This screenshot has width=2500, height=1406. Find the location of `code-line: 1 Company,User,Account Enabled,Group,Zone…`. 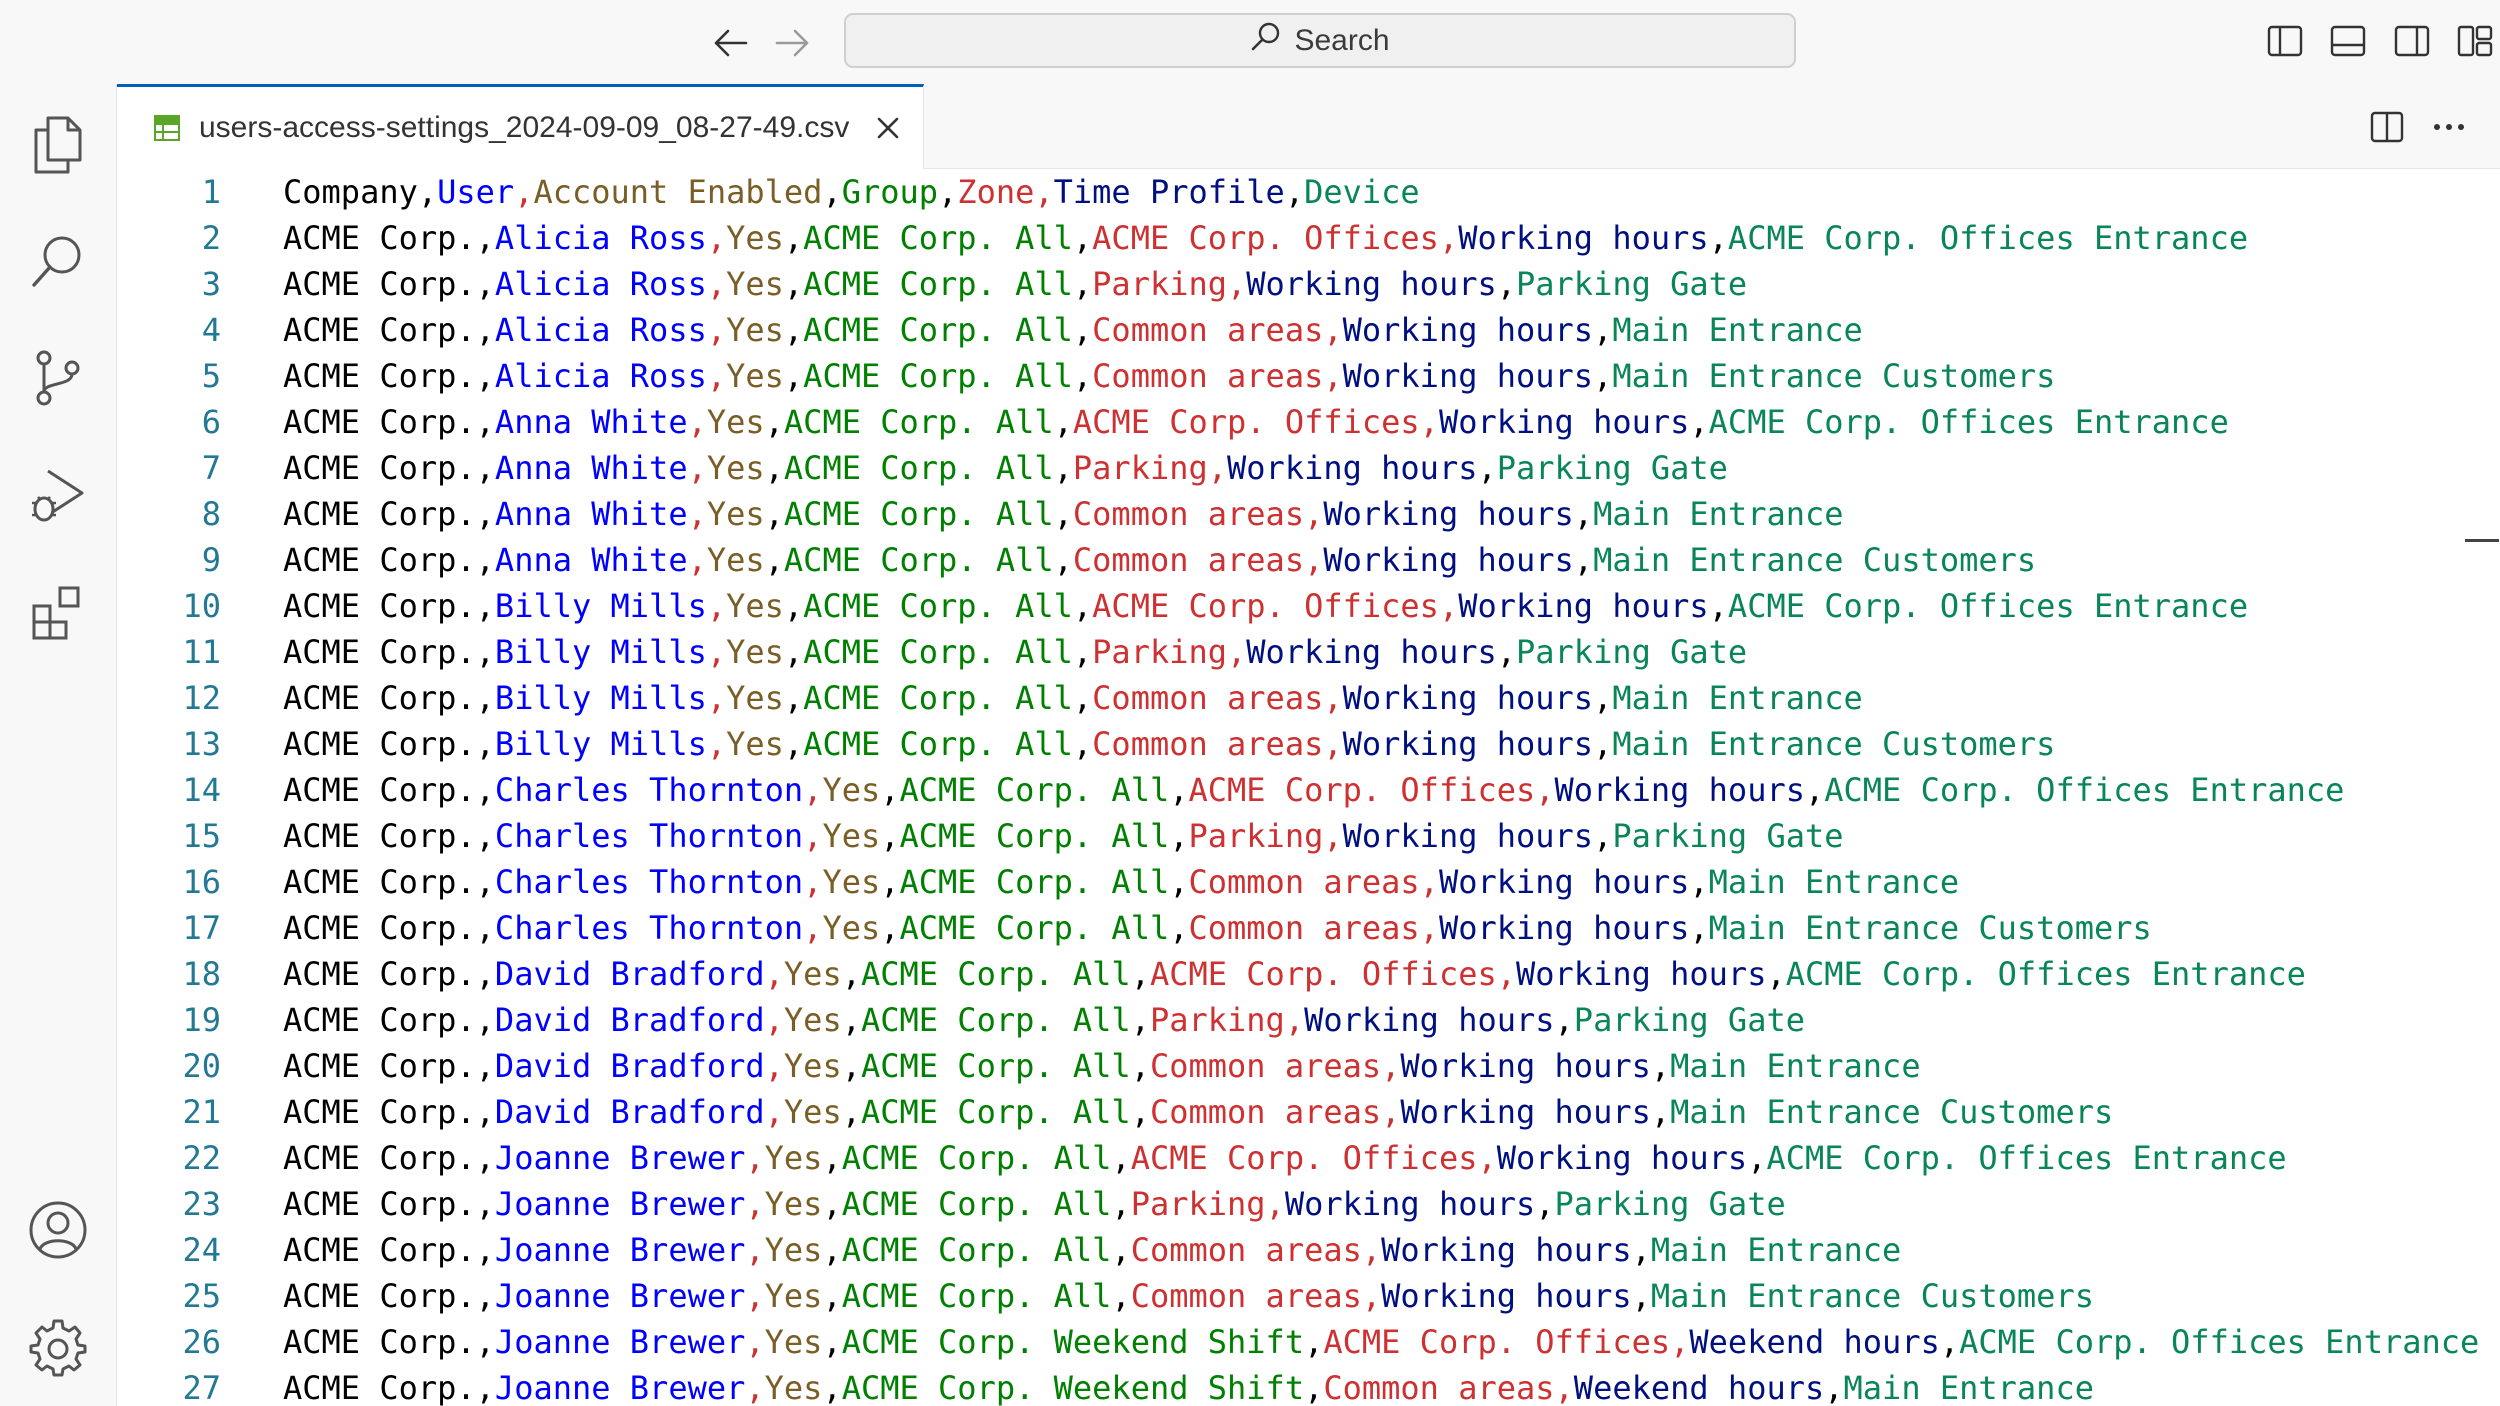

code-line: 1 Company,User,Account Enabled,Group,Zone… is located at coordinates (1308, 192).